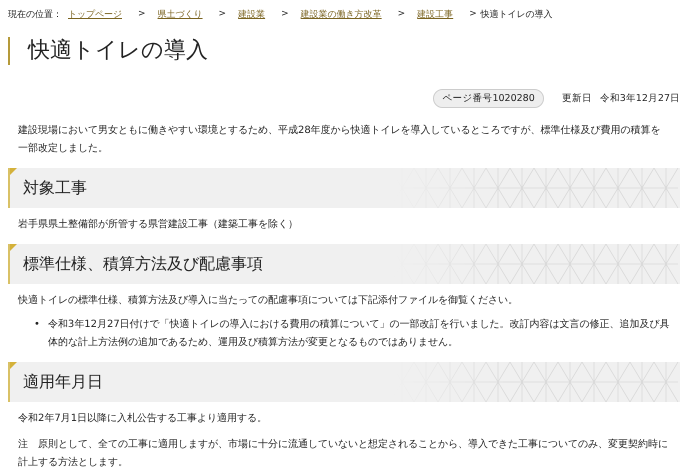 This screenshot has width=690, height=476. Describe the element at coordinates (35, 14) in the screenshot. I see `breadcrumb-label: 現在の位置：` at that location.